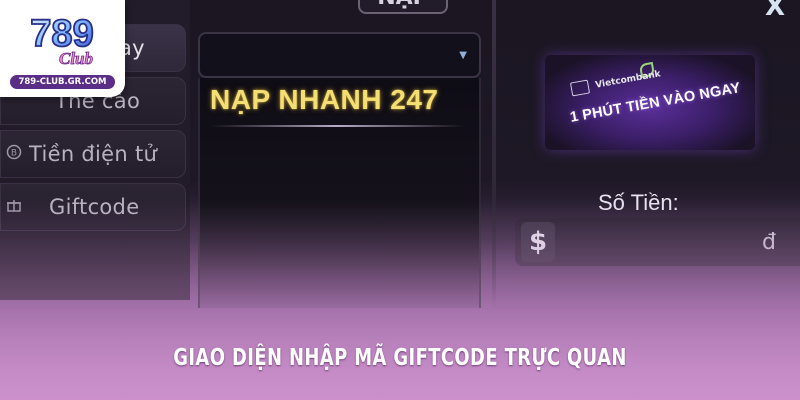 The image size is (800, 400). Describe the element at coordinates (61, 40) in the screenshot. I see `logo-mark-icon: 789 Club` at that location.